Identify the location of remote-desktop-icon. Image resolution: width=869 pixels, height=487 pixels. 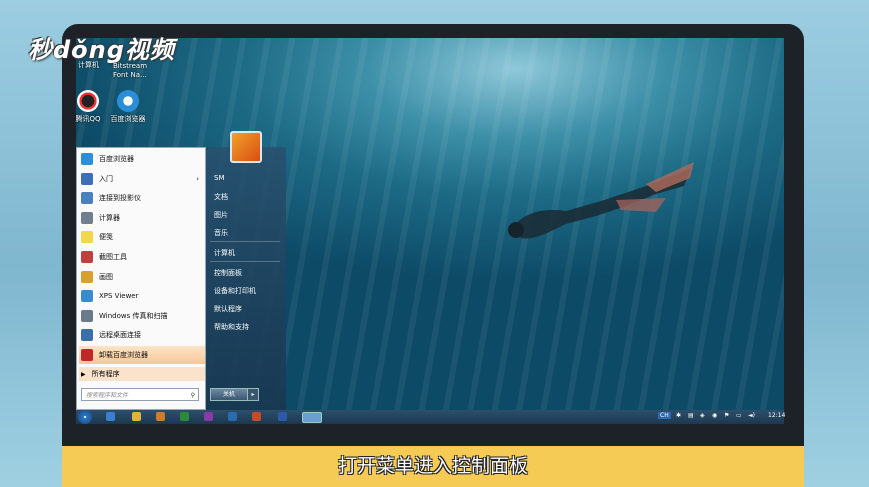
(87, 335).